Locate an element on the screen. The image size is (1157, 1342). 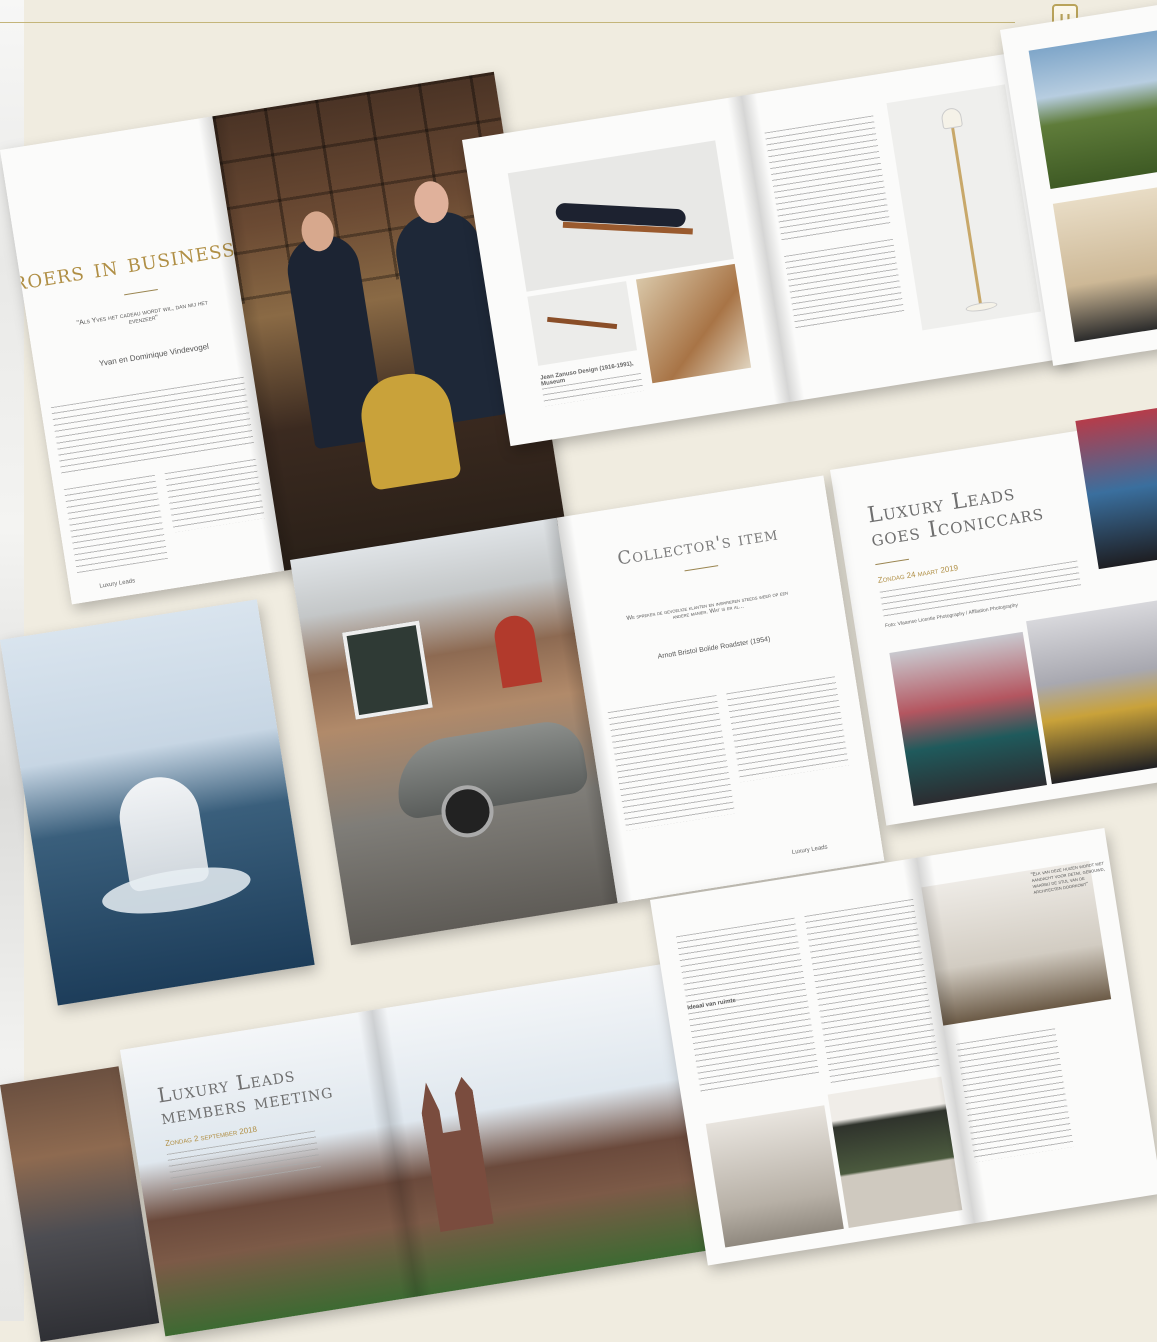
broers-byline: Yvan en Dominique Vindevogel is located at coordinates (154, 355).